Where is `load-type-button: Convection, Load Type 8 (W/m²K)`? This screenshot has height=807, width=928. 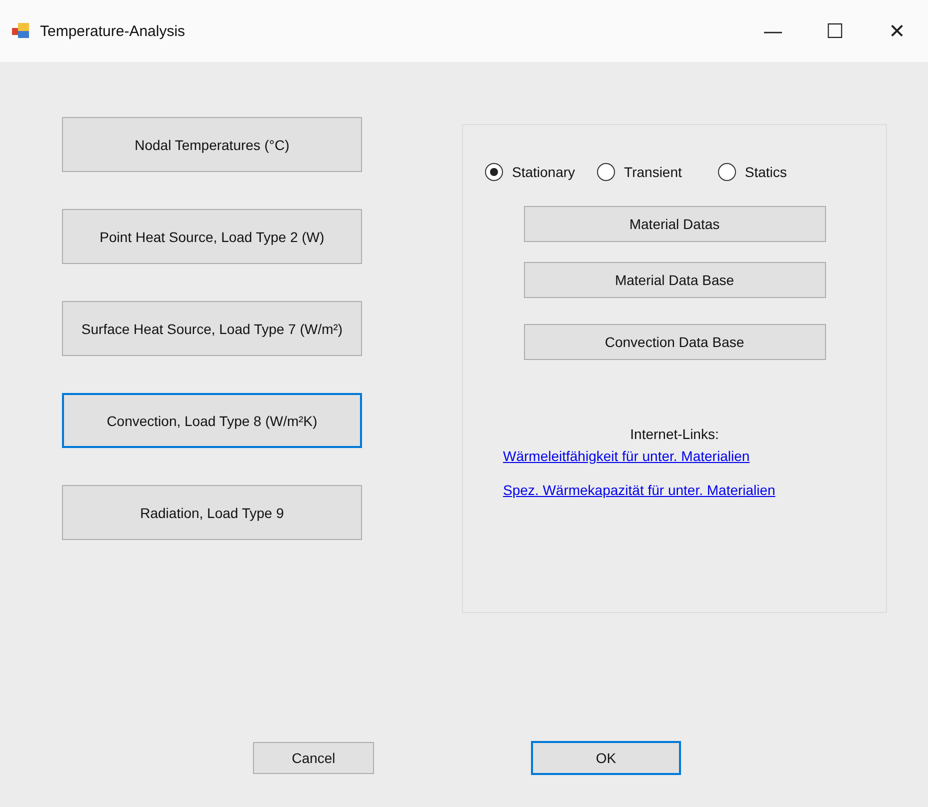 load-type-button: Convection, Load Type 8 (W/m²K) is located at coordinates (212, 420).